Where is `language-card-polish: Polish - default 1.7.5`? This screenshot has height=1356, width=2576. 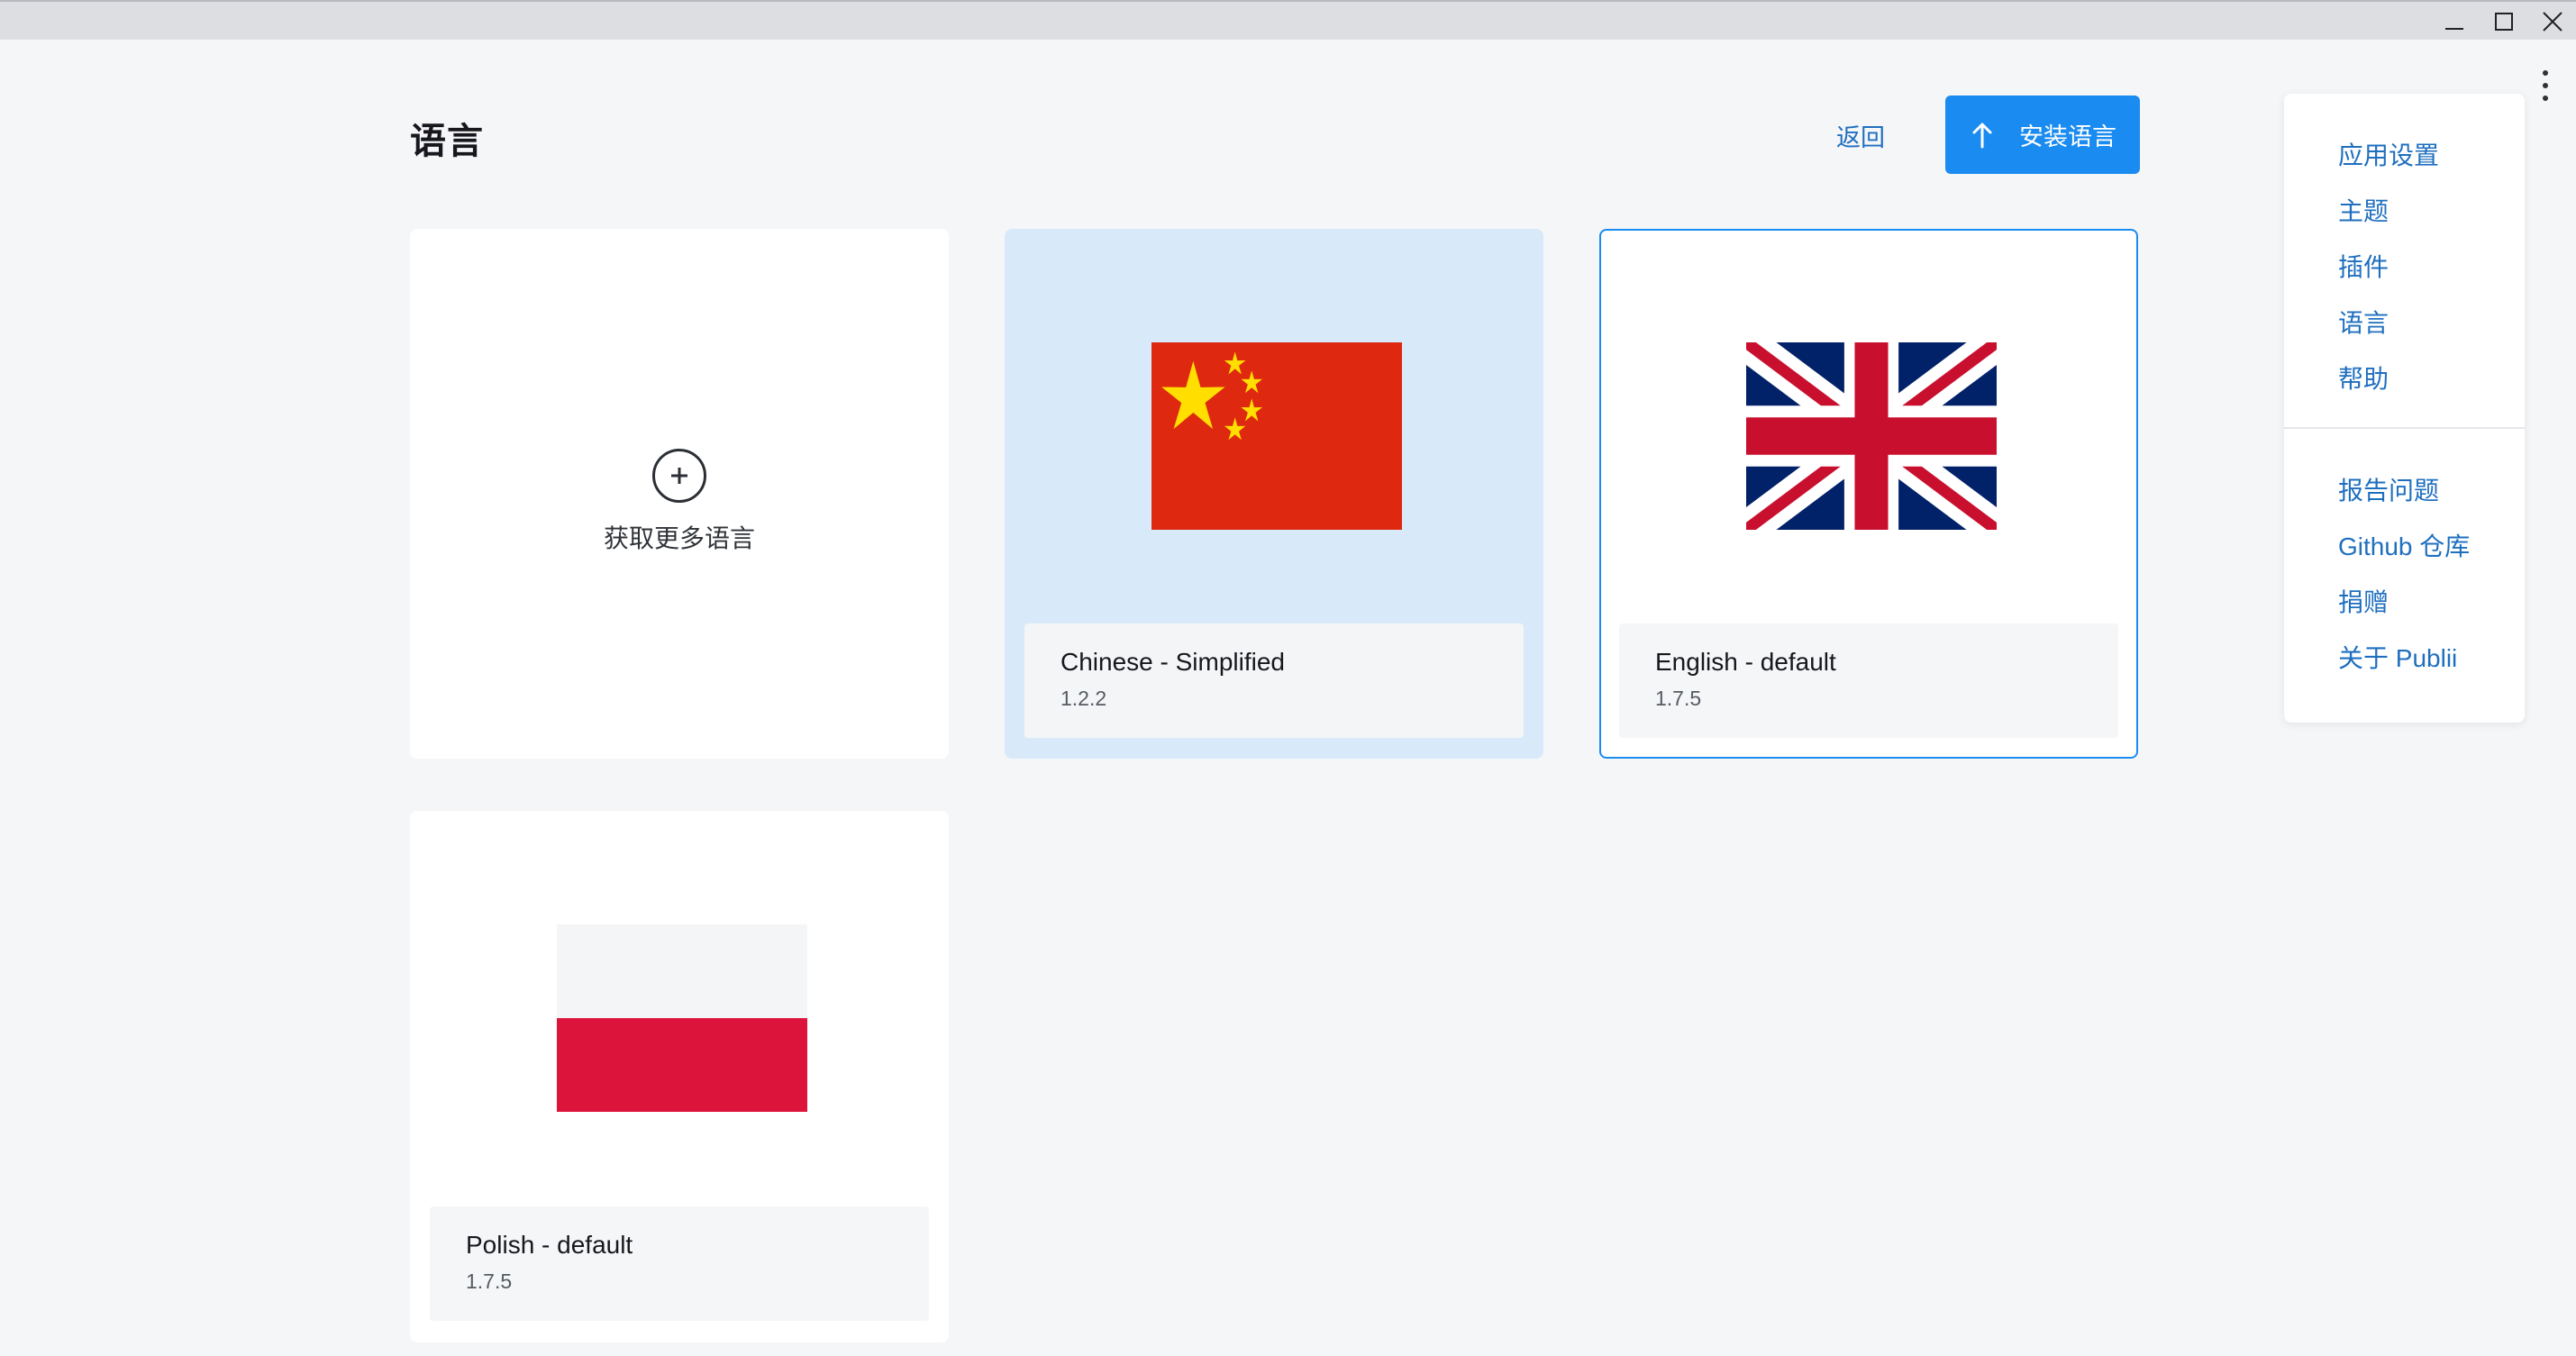
language-card-polish: Polish - default 1.7.5 is located at coordinates (679, 1076).